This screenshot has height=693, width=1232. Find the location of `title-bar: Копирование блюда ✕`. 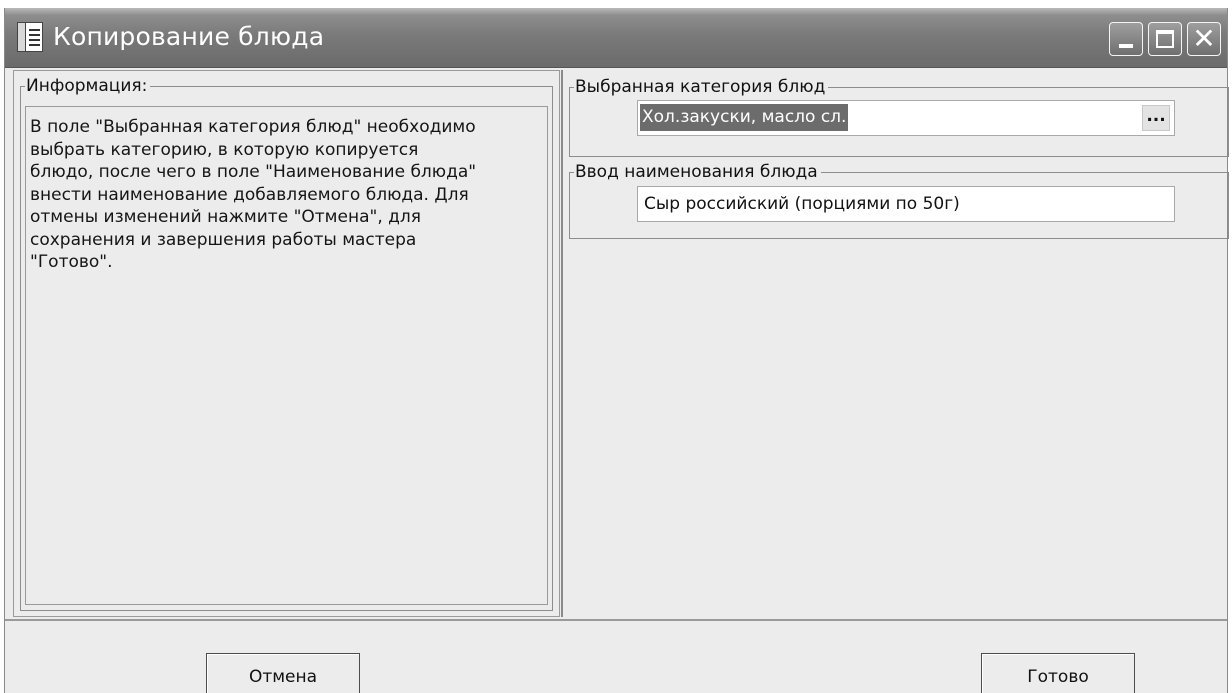

title-bar: Копирование блюда ✕ is located at coordinates (616, 38).